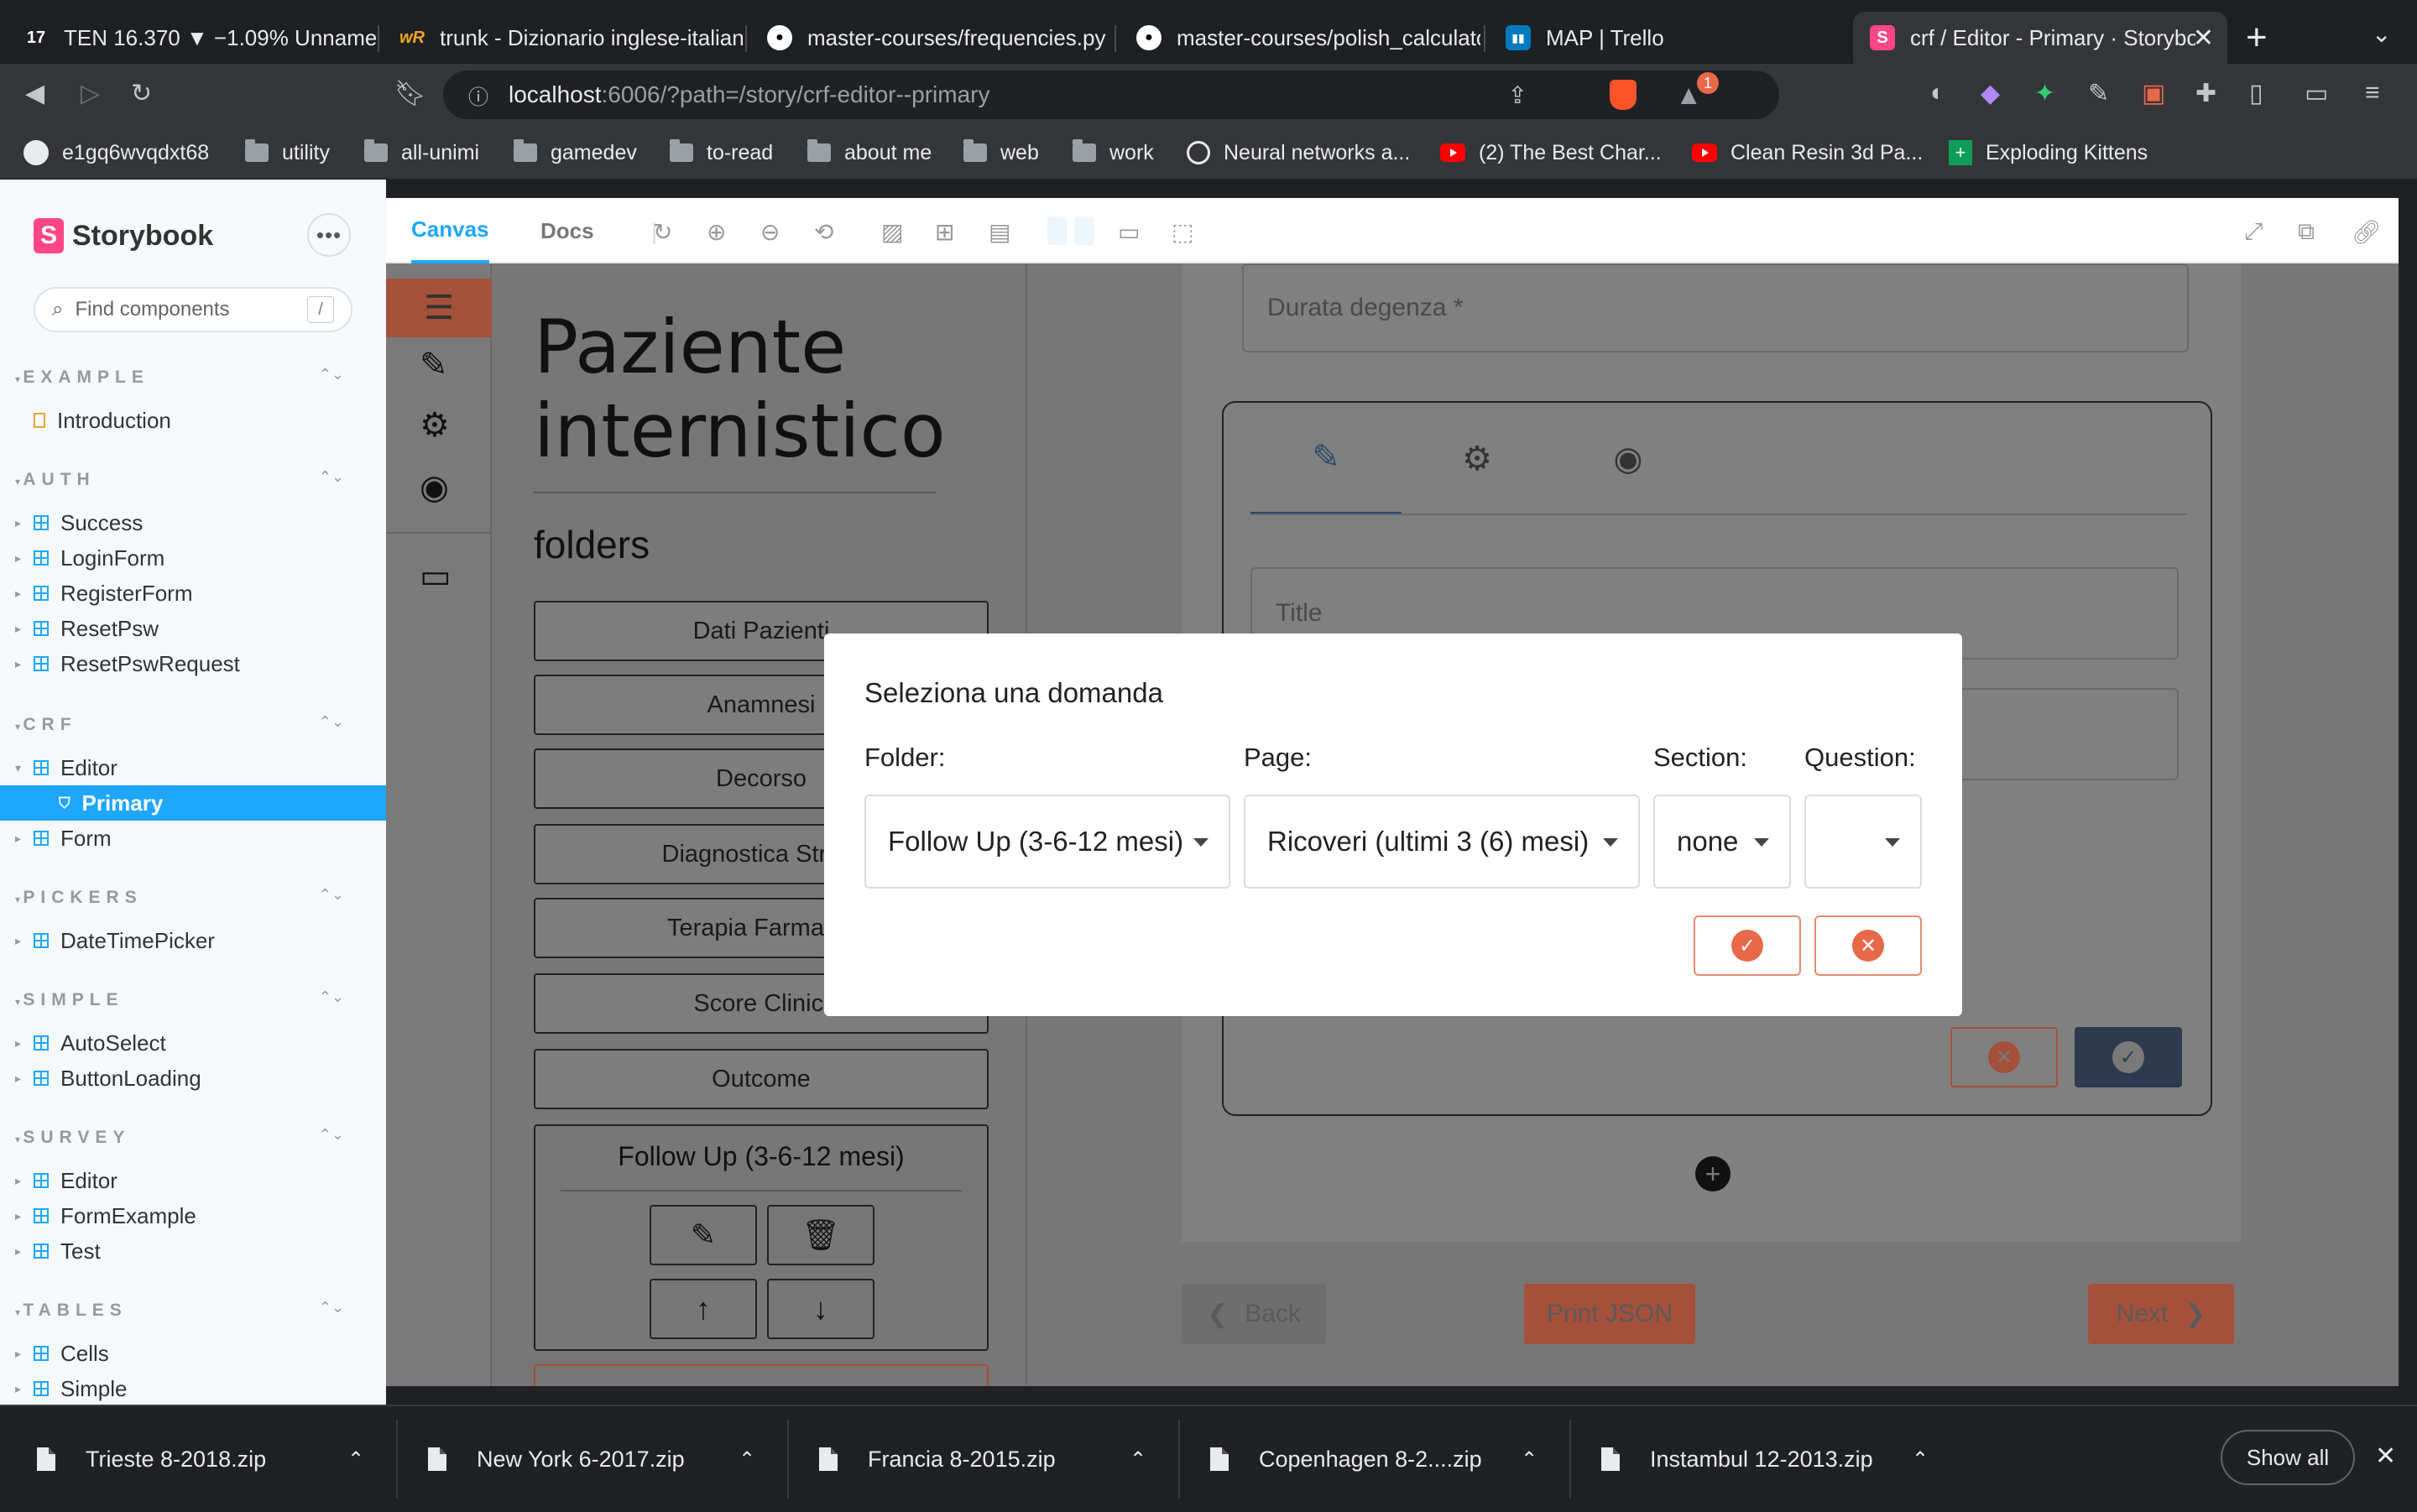  Describe the element at coordinates (193, 420) in the screenshot. I see `sidebar-item-introduction: Introduction` at that location.